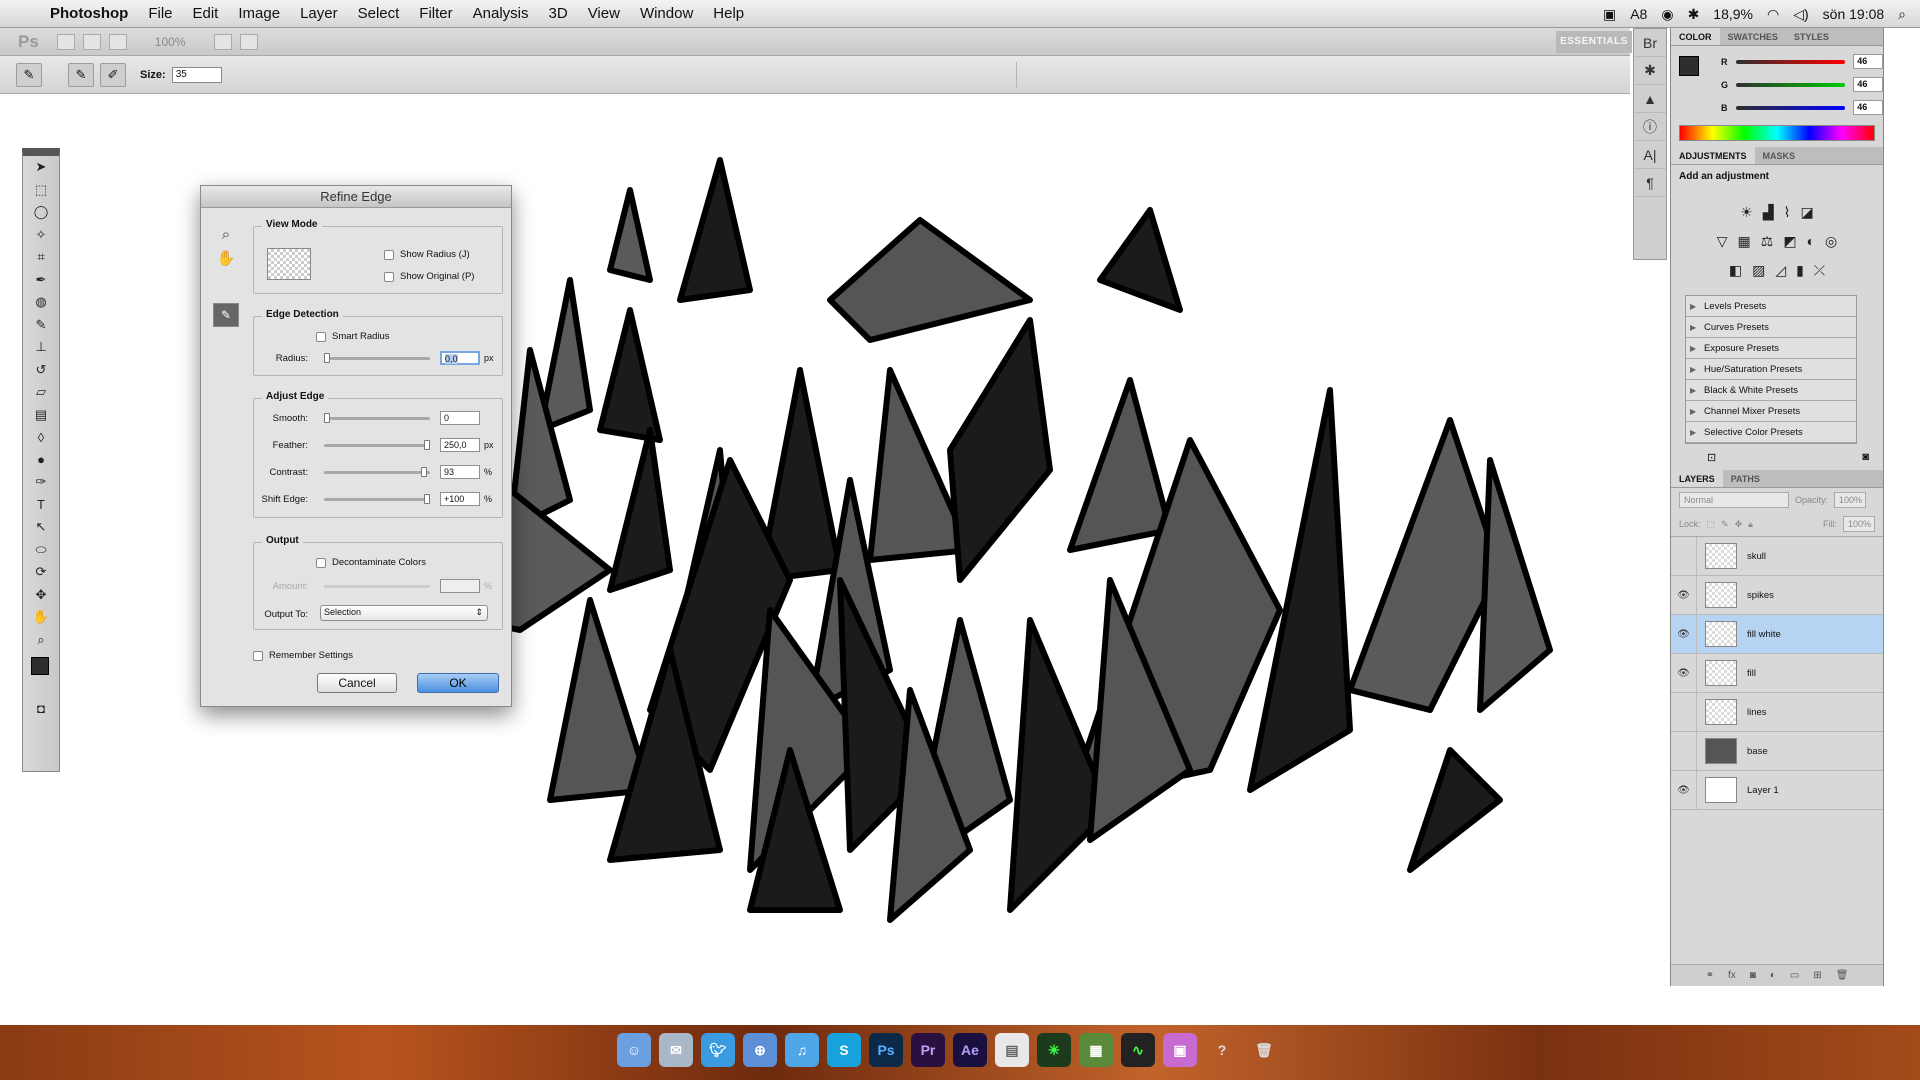  Describe the element at coordinates (1713, 155) in the screenshot. I see `tab-adjustments: ADJUSTMENTS` at that location.